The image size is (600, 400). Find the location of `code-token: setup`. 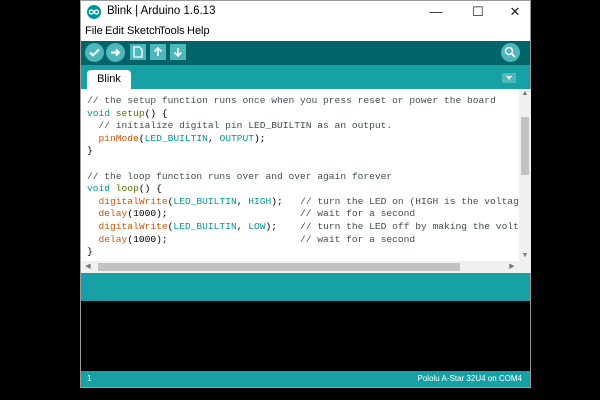

code-token: setup is located at coordinates (130, 113).